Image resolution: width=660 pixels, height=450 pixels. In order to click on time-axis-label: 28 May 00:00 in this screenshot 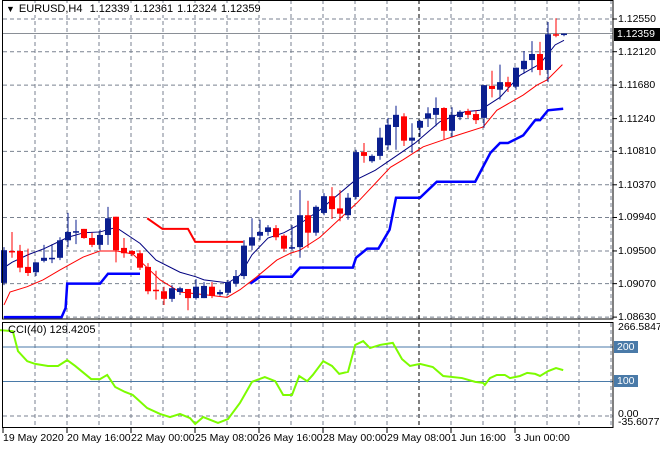, I will do `click(355, 438)`.